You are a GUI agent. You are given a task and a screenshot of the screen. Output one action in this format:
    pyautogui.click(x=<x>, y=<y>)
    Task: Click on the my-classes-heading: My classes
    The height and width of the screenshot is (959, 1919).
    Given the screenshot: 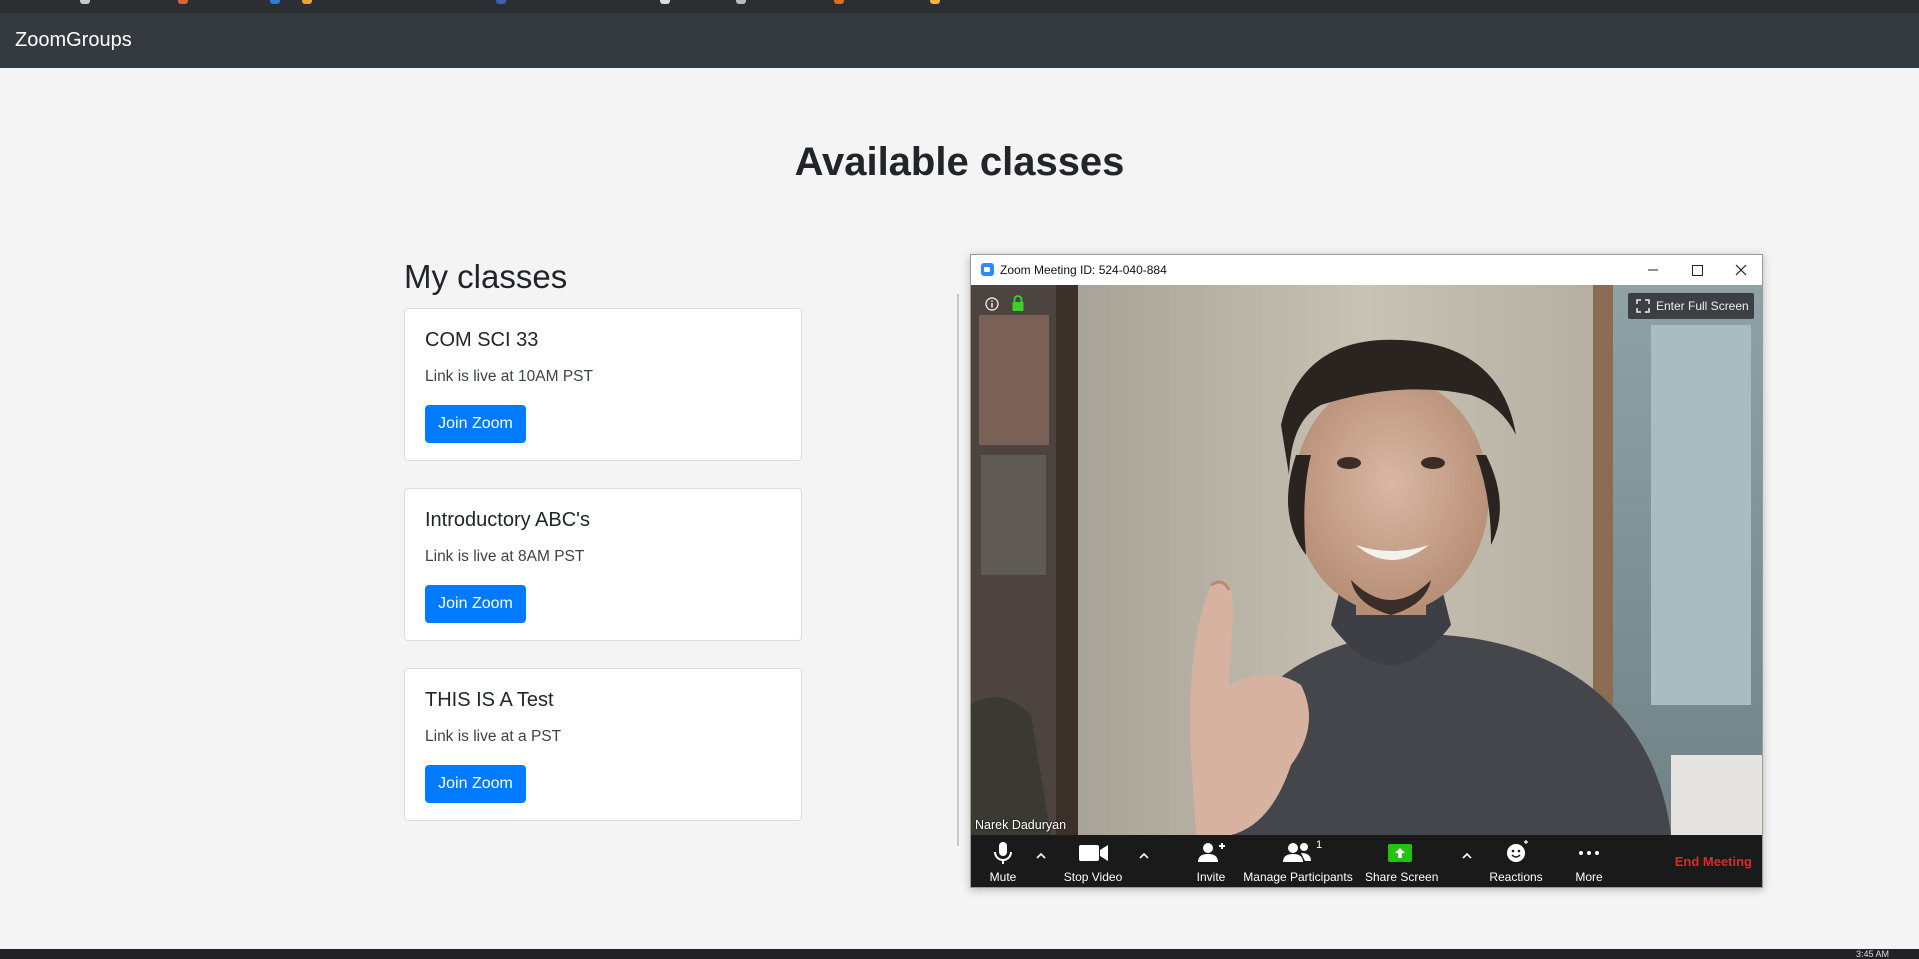 What is the action you would take?
    pyautogui.click(x=486, y=276)
    